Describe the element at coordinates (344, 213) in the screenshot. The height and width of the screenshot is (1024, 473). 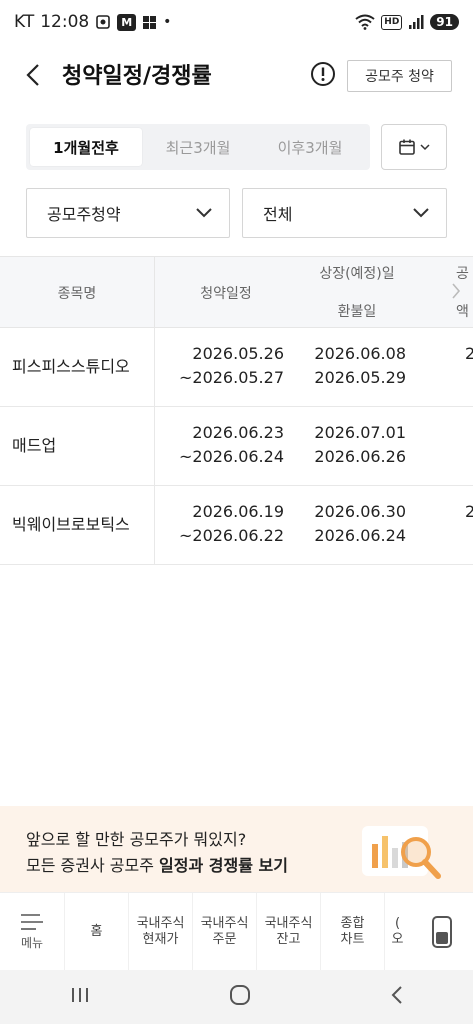
I see `scope-select: 전체` at that location.